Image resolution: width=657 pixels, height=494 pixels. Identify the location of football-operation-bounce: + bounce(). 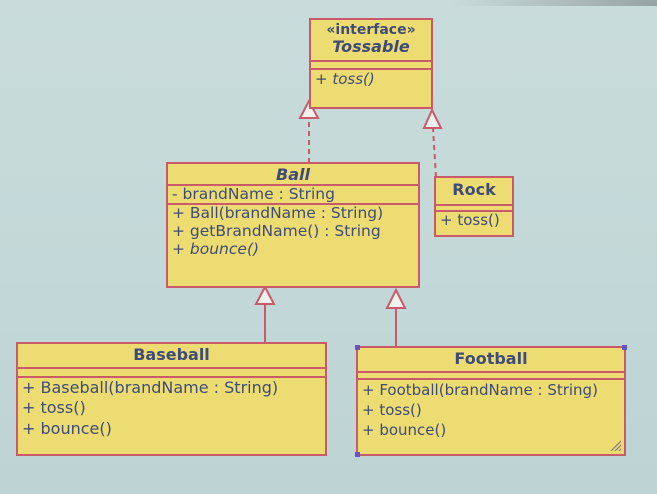
(404, 430).